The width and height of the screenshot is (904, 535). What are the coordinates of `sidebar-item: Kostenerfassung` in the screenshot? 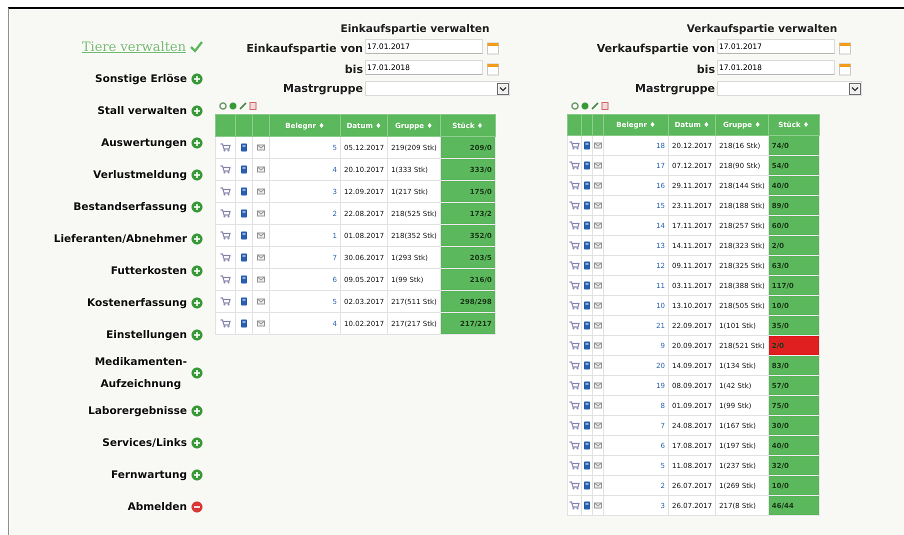 It's located at (137, 303).